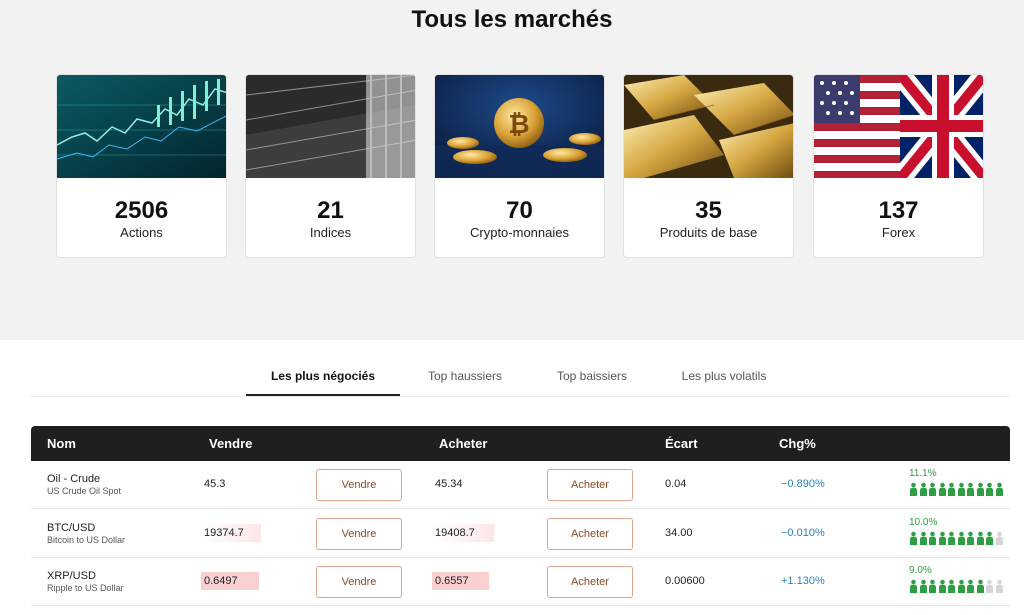 This screenshot has height=615, width=1024. What do you see at coordinates (71, 528) in the screenshot?
I see `instrument-name: BTC/USD` at bounding box center [71, 528].